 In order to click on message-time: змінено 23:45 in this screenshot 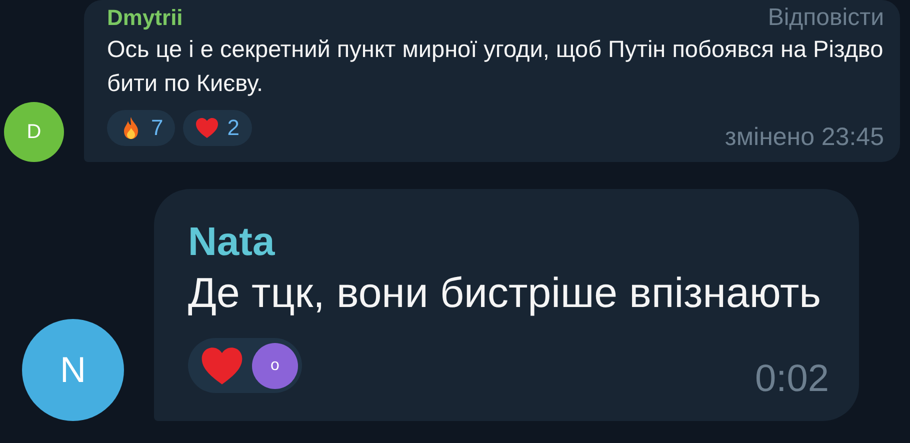, I will do `click(804, 137)`.